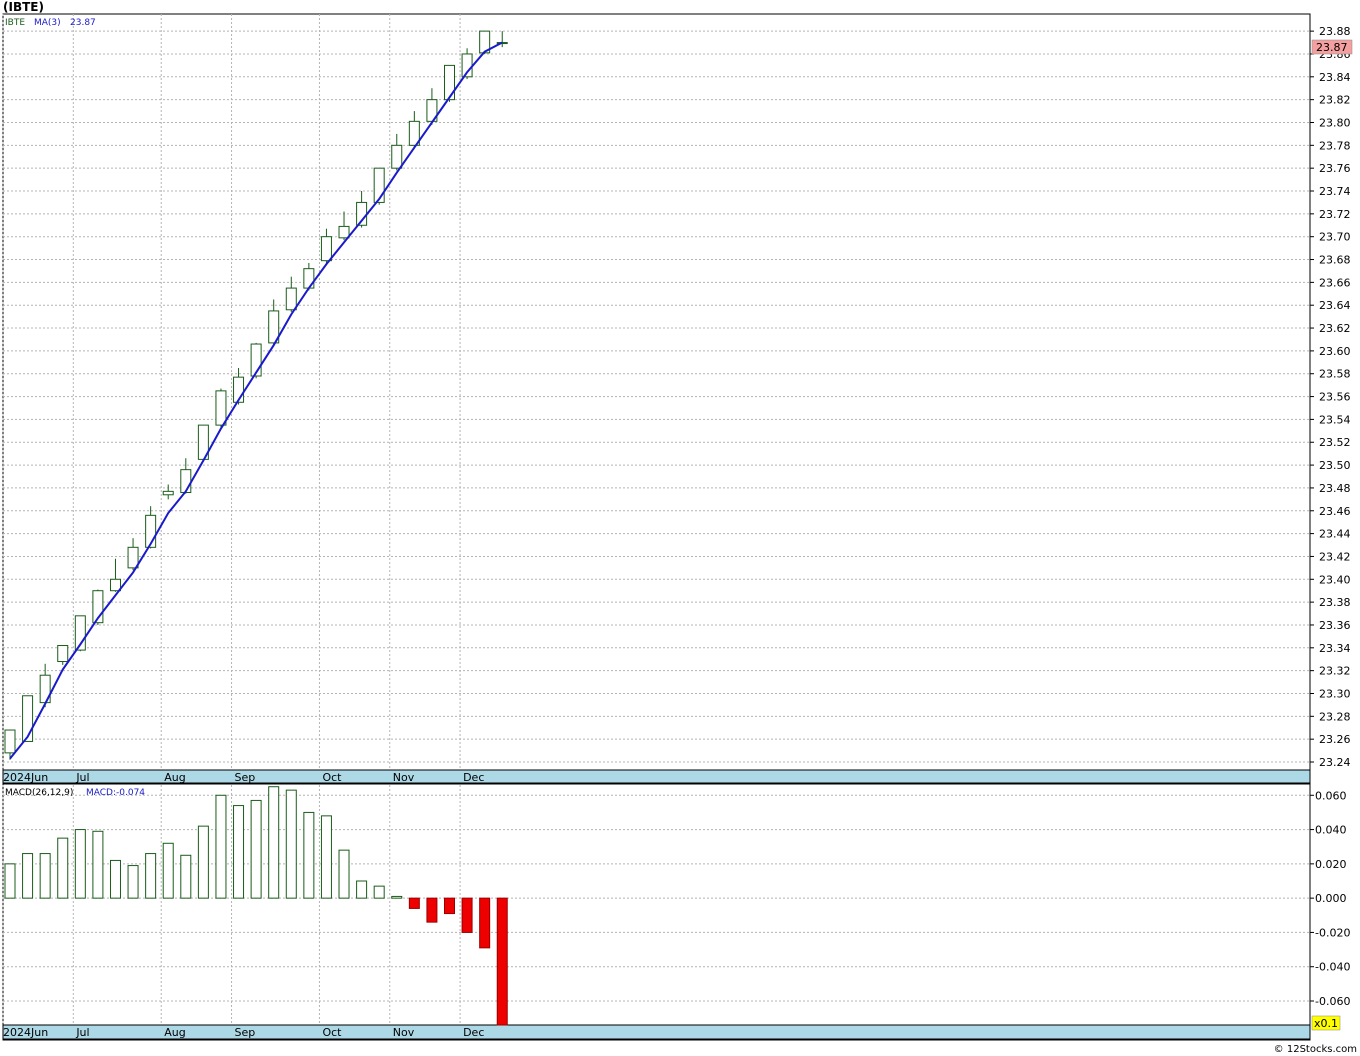  I want to click on price-ytick-label: 23.34, so click(1335, 648).